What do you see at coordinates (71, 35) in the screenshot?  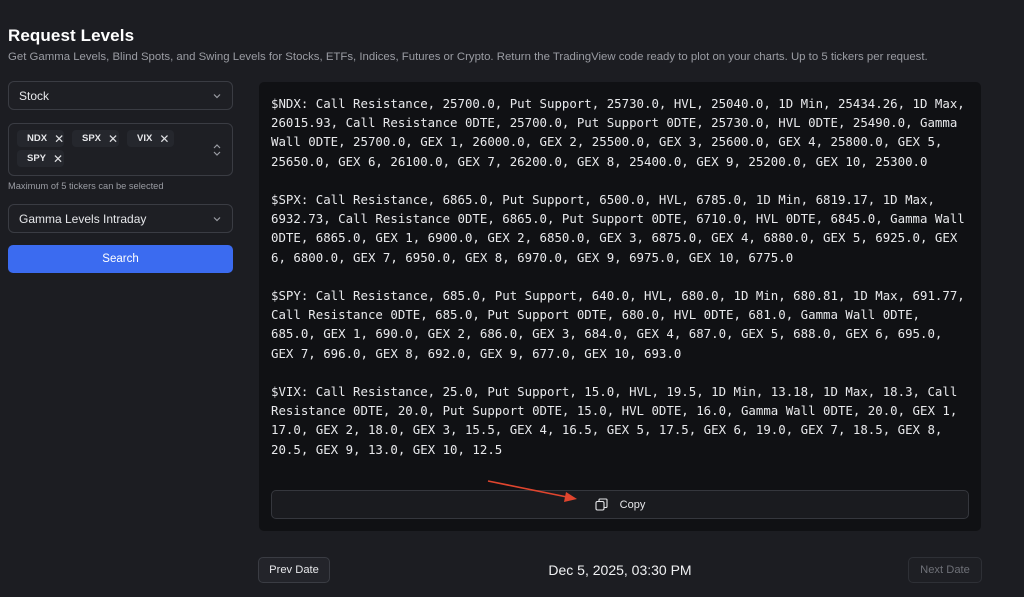 I see `page-title: Request Levels` at bounding box center [71, 35].